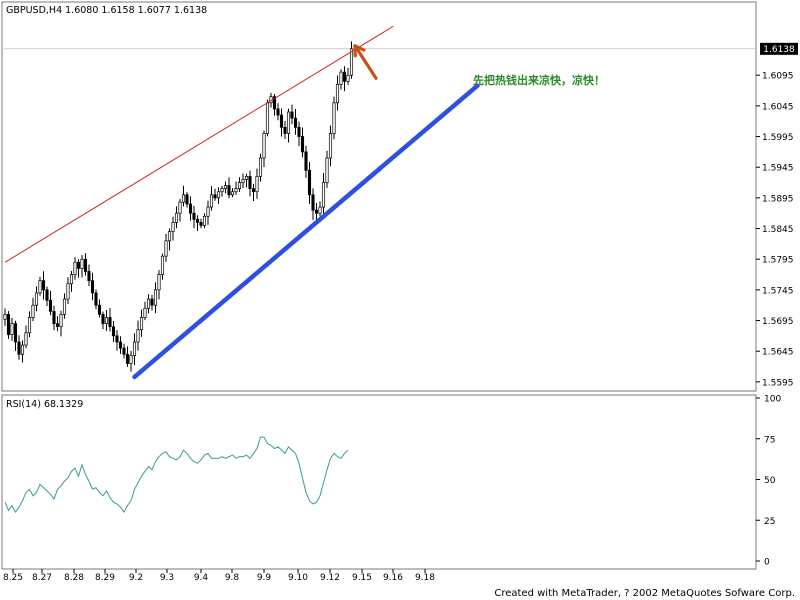 This screenshot has height=600, width=800. What do you see at coordinates (201, 578) in the screenshot?
I see `time-tick-label: 9.4` at bounding box center [201, 578].